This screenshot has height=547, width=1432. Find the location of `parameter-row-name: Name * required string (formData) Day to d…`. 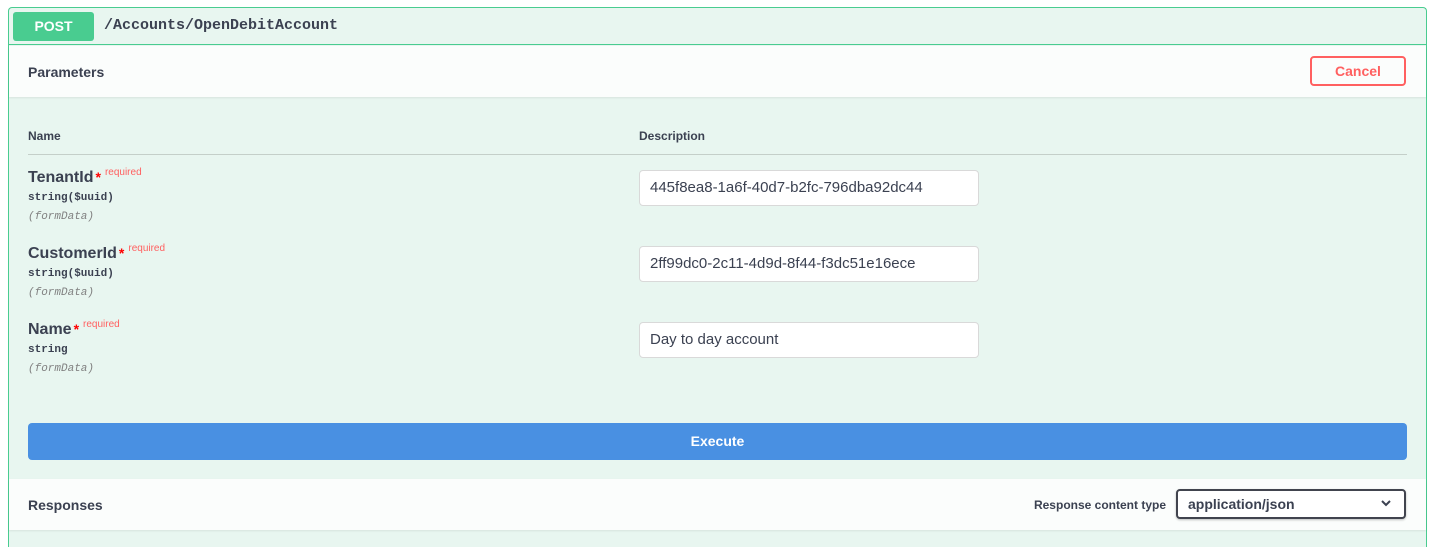

parameter-row-name: Name * required string (formData) Day to d… is located at coordinates (717, 358).